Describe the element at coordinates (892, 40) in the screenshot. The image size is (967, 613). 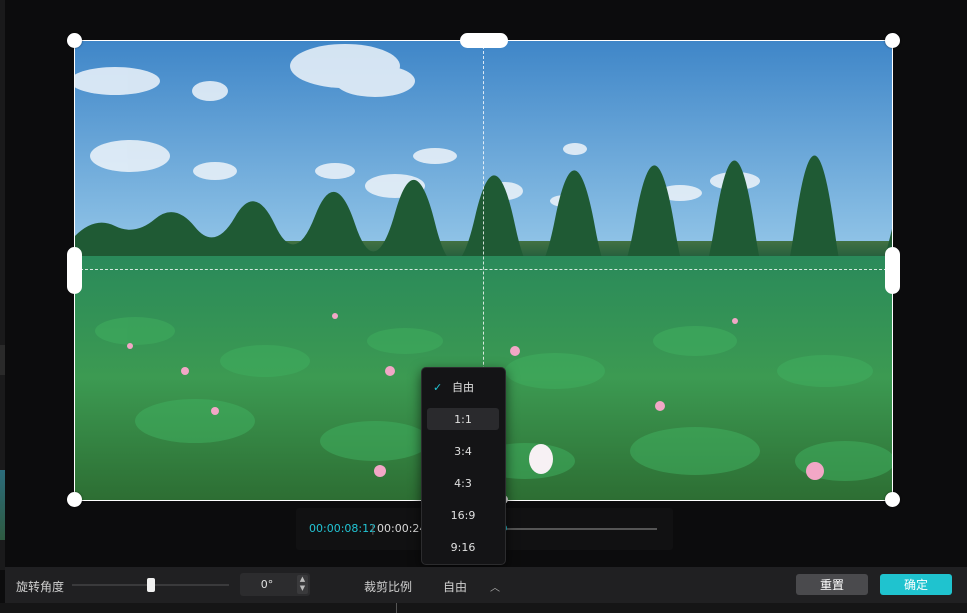
I see `crop-handle-top-right` at that location.